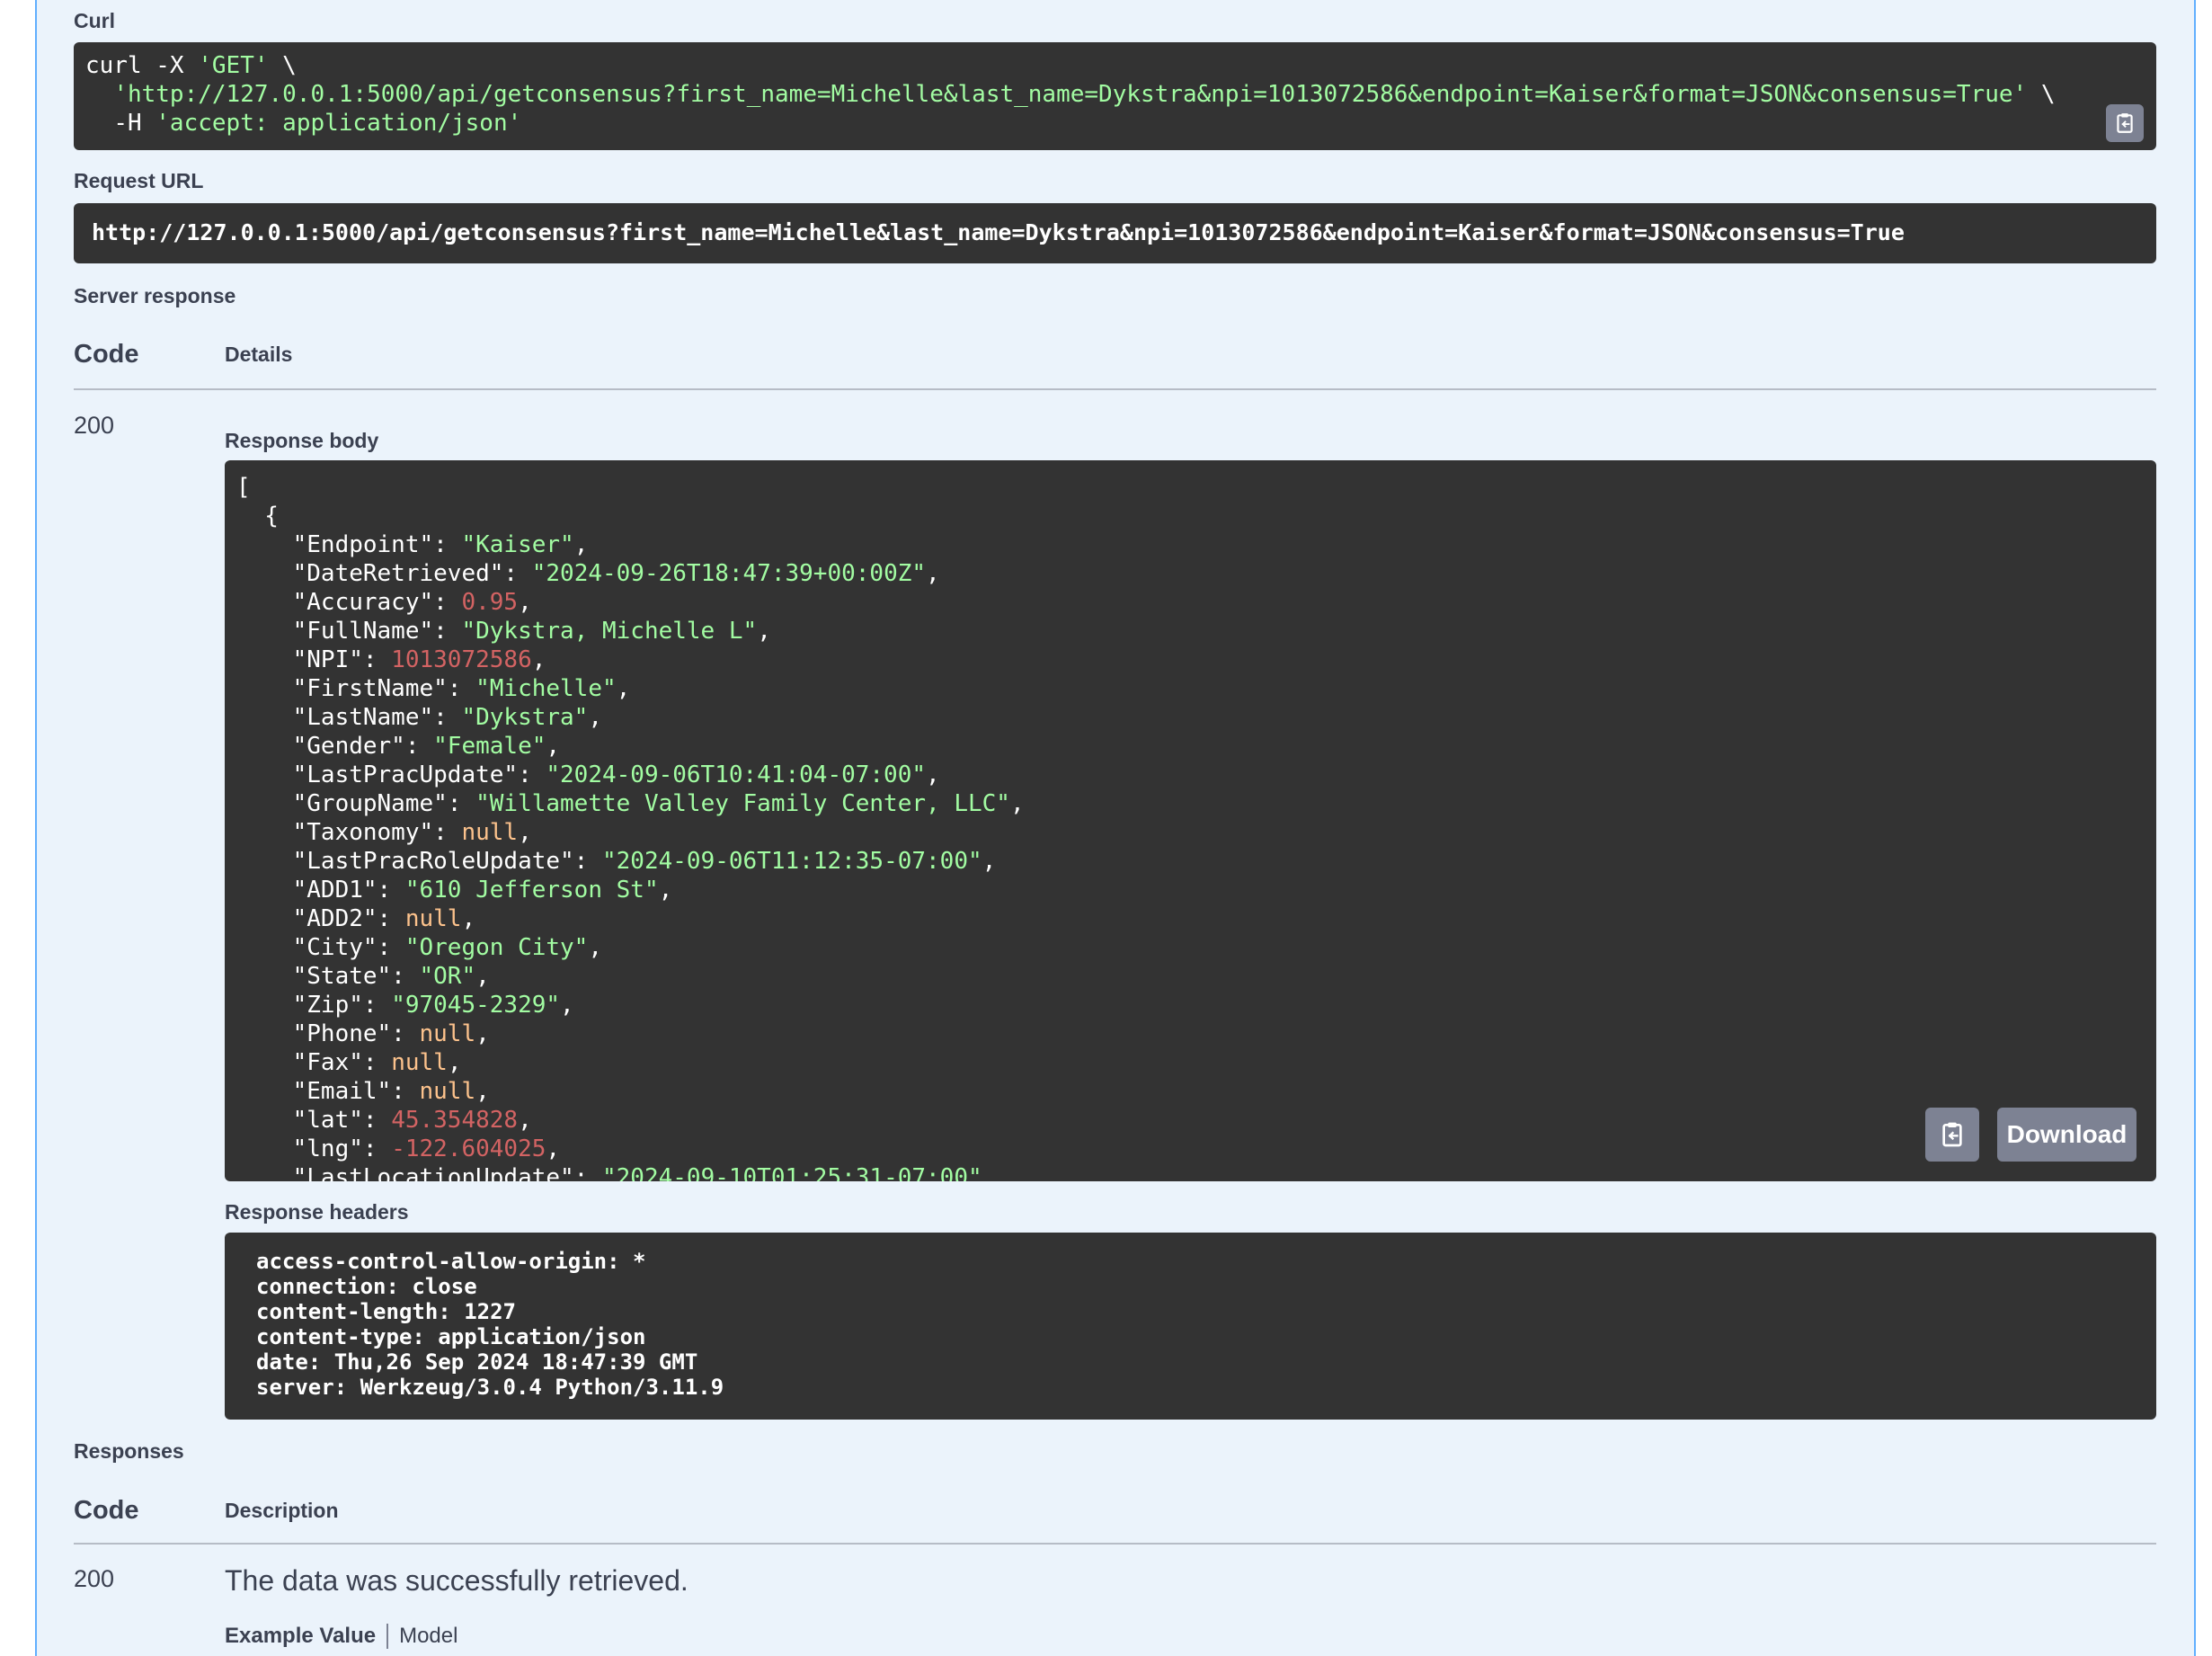  Describe the element at coordinates (328, 976) in the screenshot. I see `json-key: "State":` at that location.